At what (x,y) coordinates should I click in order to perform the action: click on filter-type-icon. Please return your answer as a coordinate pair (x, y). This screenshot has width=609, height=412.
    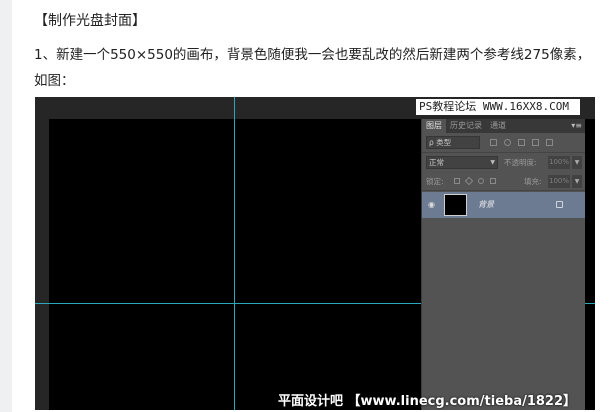
    Looking at the image, I should click on (521, 142).